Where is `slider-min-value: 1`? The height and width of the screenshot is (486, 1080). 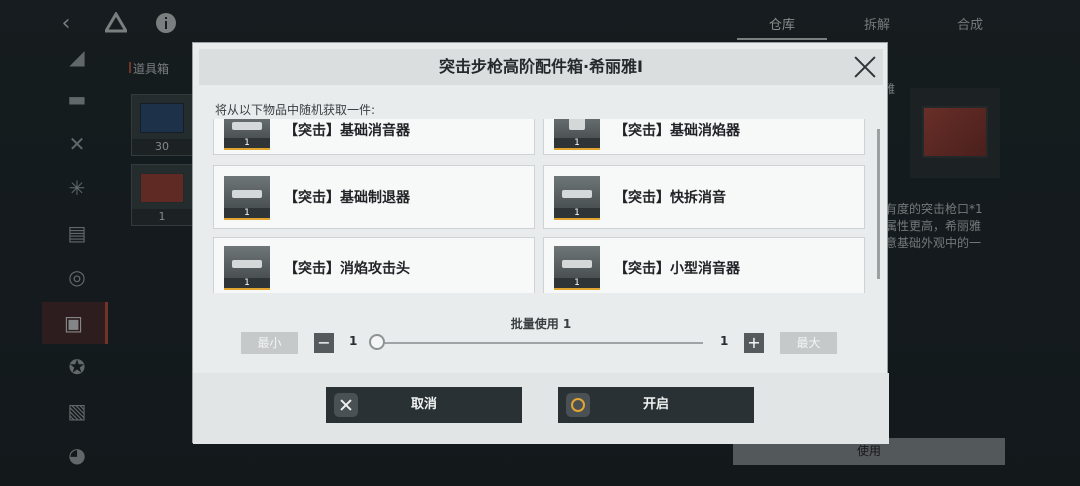
slider-min-value: 1 is located at coordinates (353, 341).